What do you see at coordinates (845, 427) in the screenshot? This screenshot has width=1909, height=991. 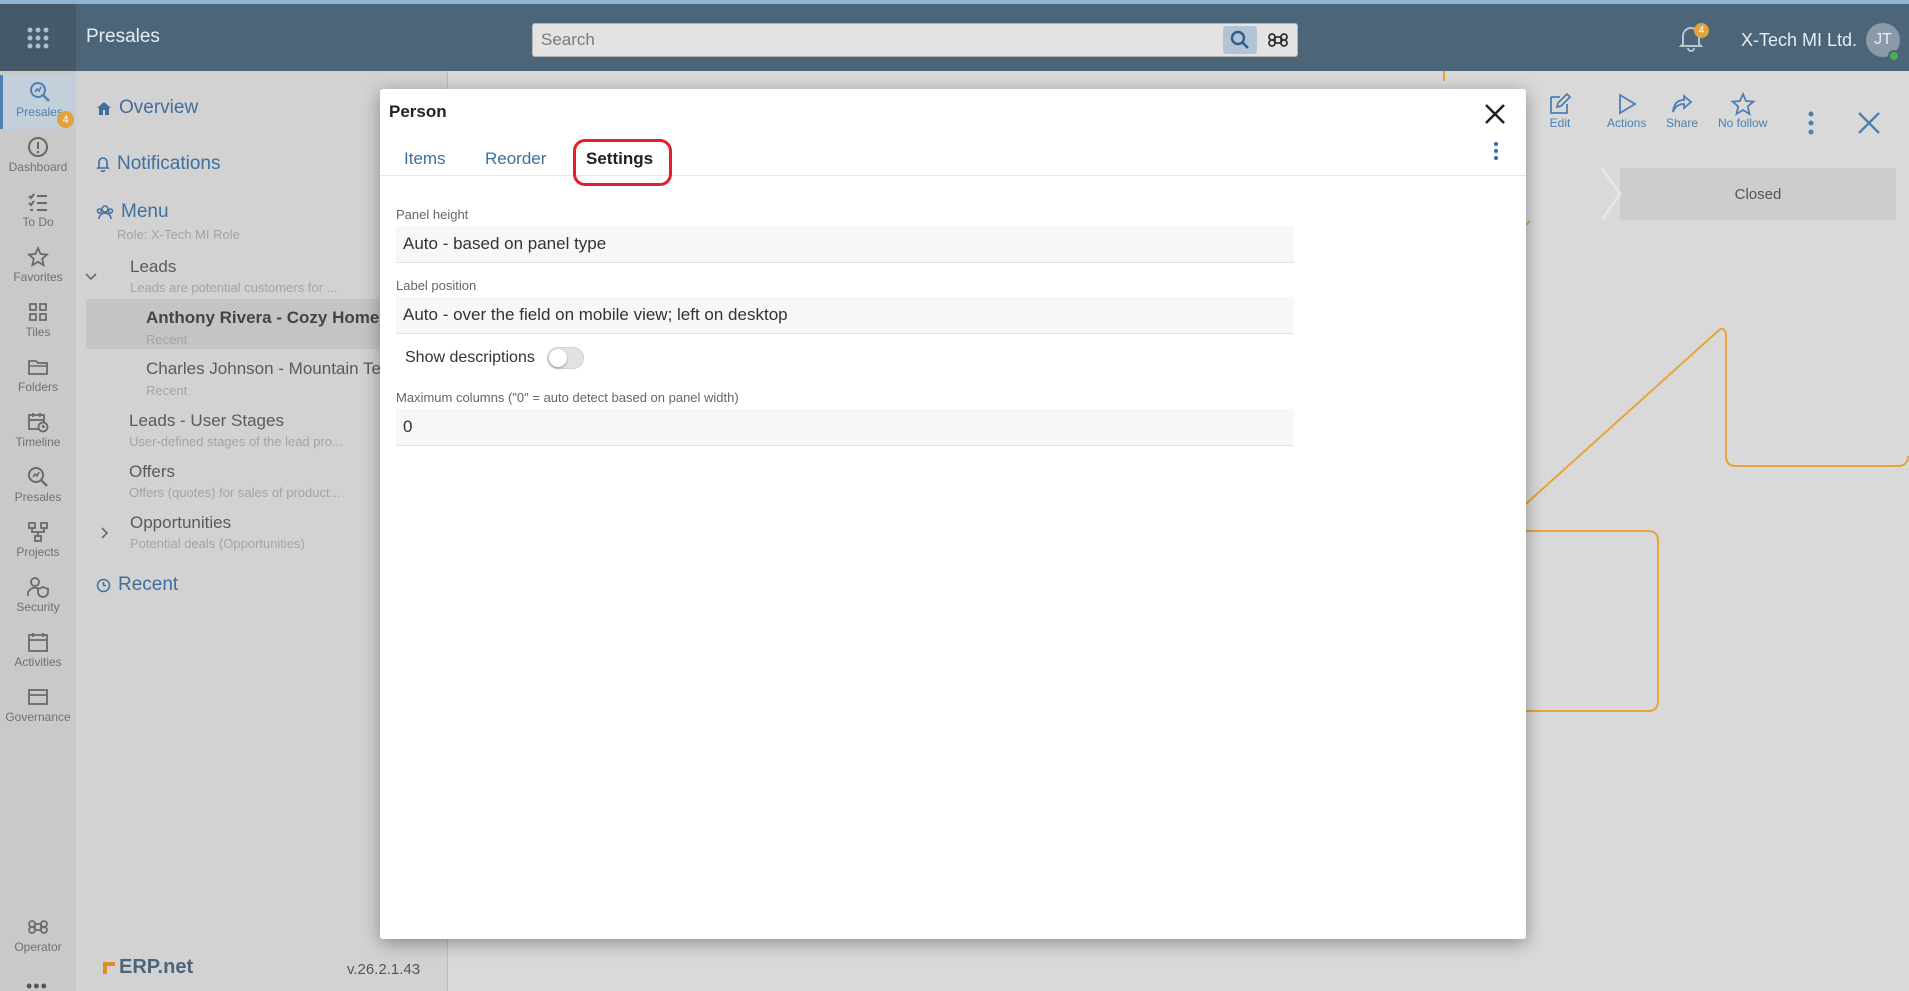 I see `max-columns-input: 0` at bounding box center [845, 427].